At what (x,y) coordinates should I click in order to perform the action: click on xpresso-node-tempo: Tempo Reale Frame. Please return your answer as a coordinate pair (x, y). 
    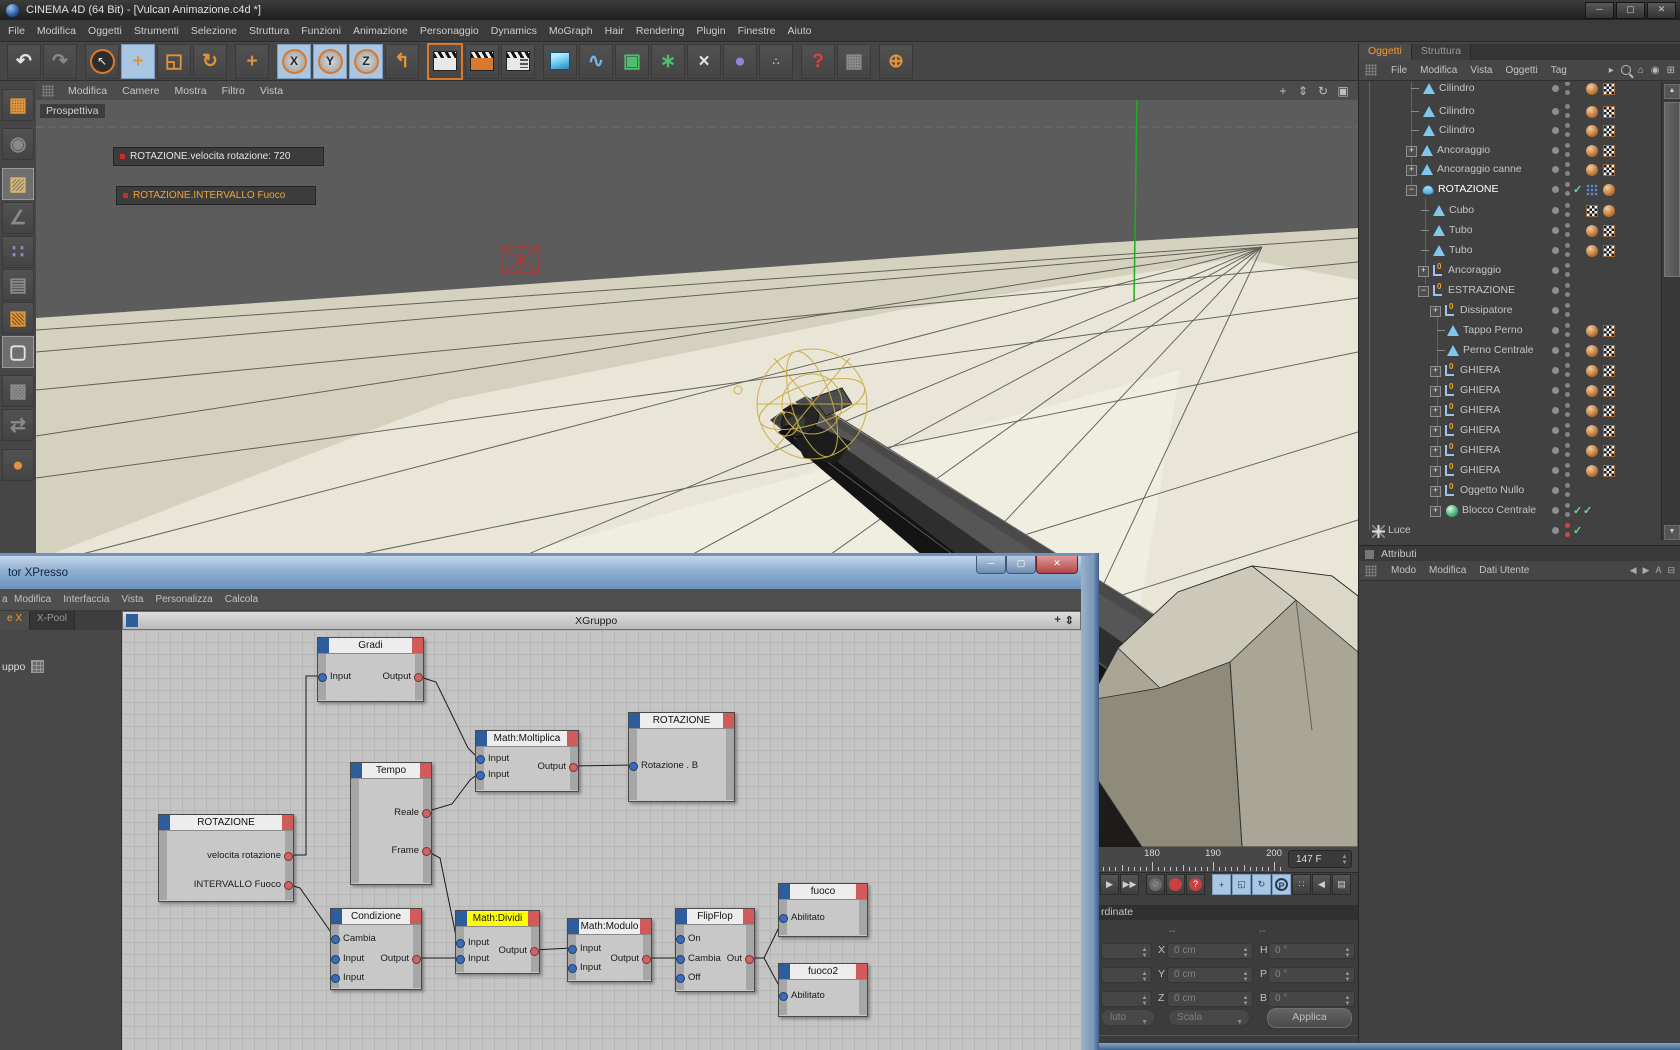
    Looking at the image, I should click on (391, 823).